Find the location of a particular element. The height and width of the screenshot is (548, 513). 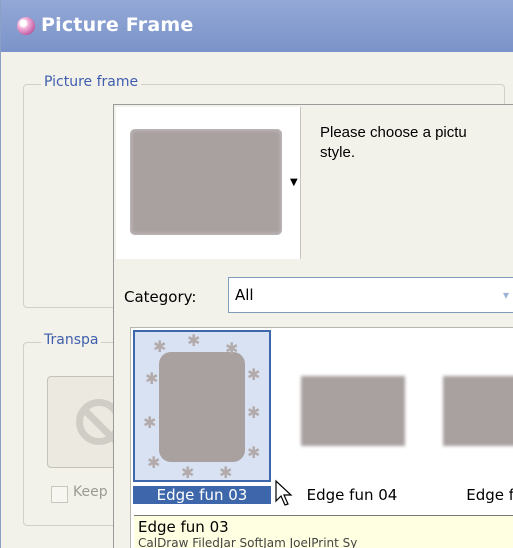

category-select-value: All is located at coordinates (244, 295).